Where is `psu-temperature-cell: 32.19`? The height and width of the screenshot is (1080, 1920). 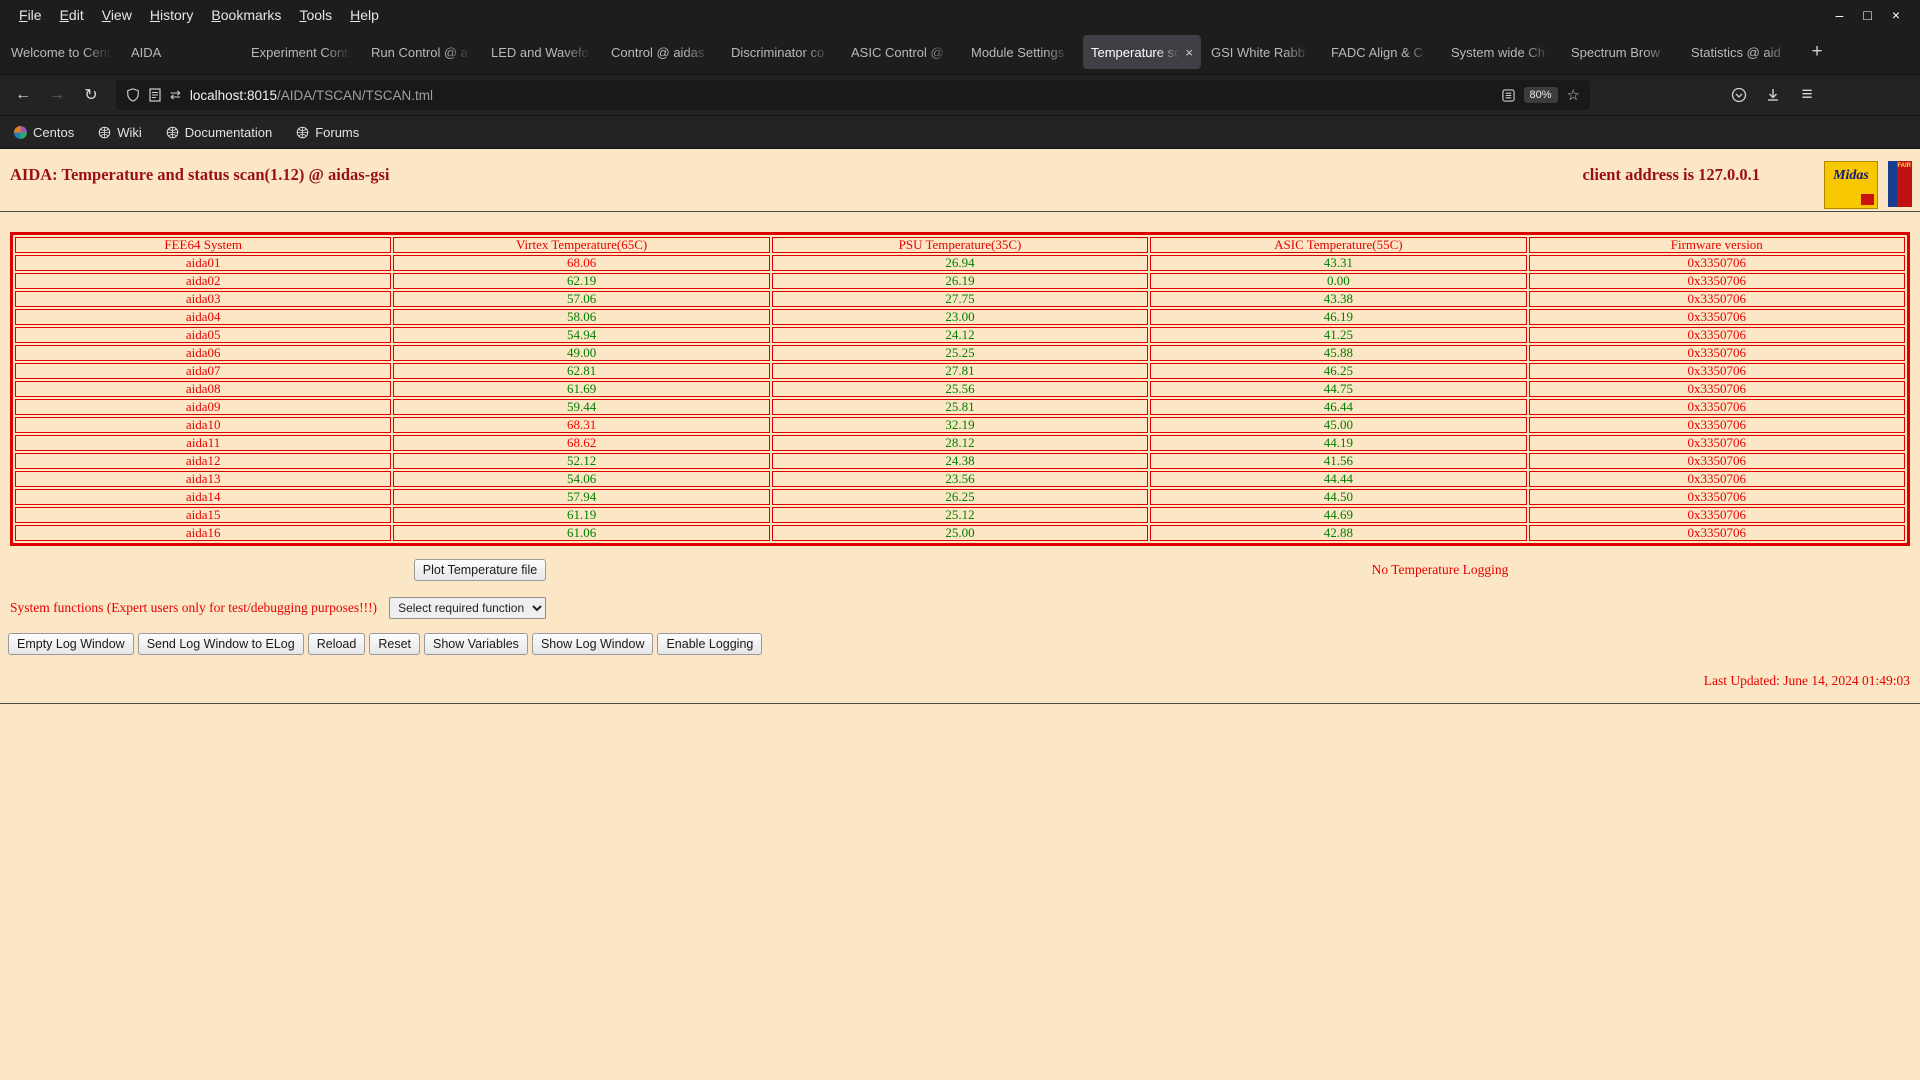
psu-temperature-cell: 32.19 is located at coordinates (960, 425).